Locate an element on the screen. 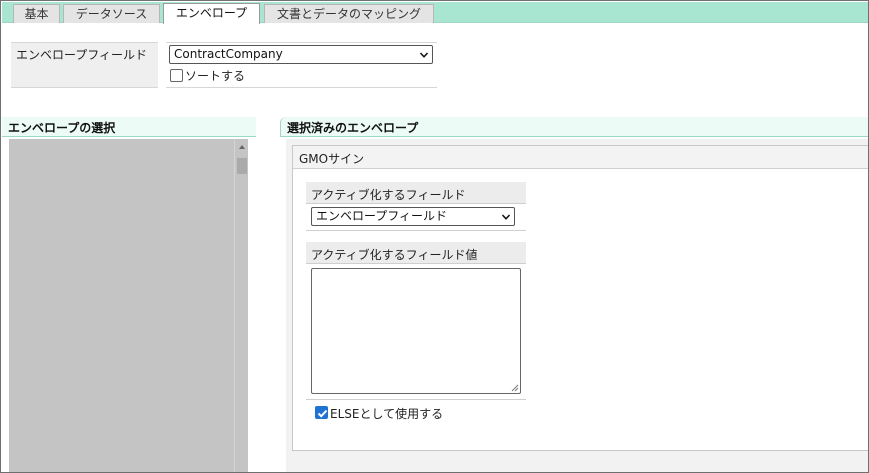 The width and height of the screenshot is (869, 473). tab-envelope: エンベロープ is located at coordinates (211, 13).